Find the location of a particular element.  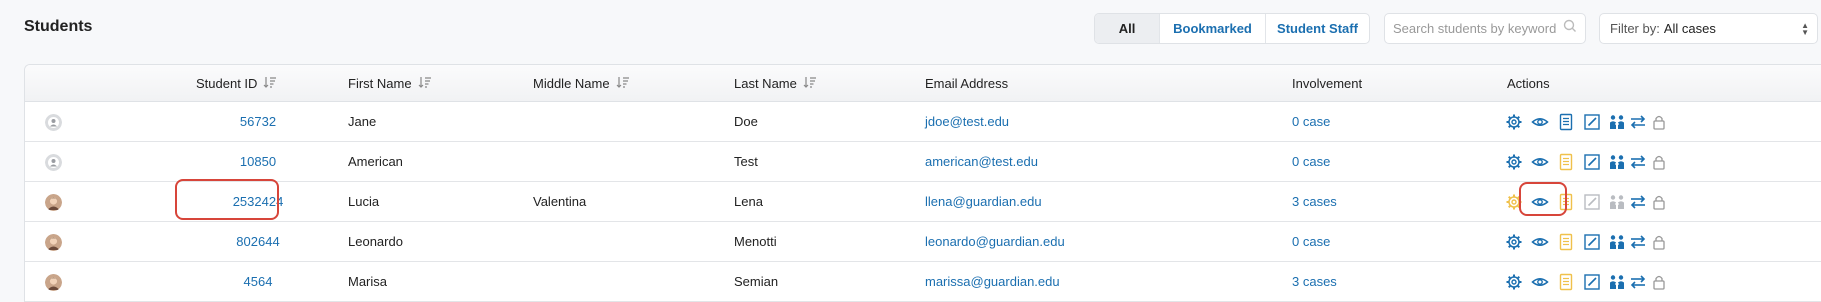

view-tabs: All Bookmarked Student Staff is located at coordinates (1232, 28).